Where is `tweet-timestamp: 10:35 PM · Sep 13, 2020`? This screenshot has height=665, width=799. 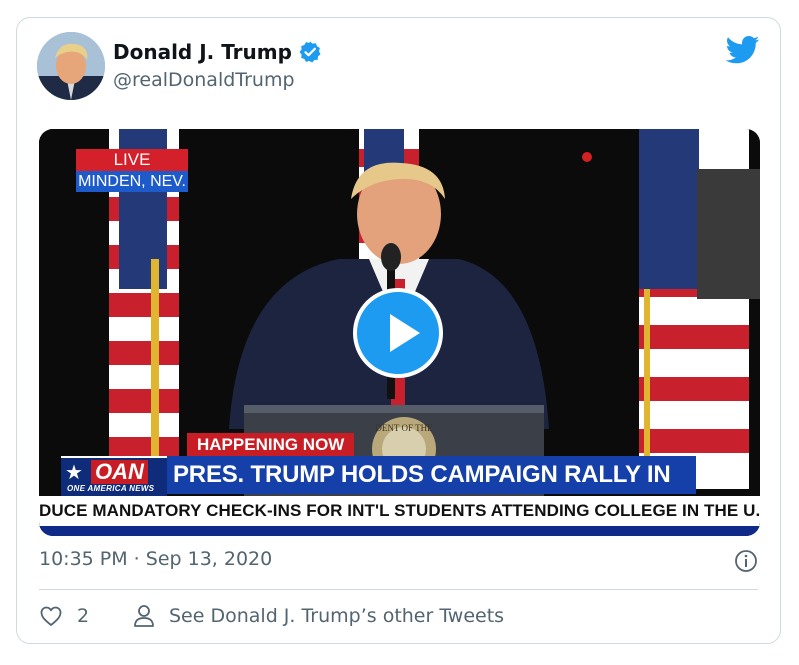
tweet-timestamp: 10:35 PM · Sep 13, 2020 is located at coordinates (155, 559).